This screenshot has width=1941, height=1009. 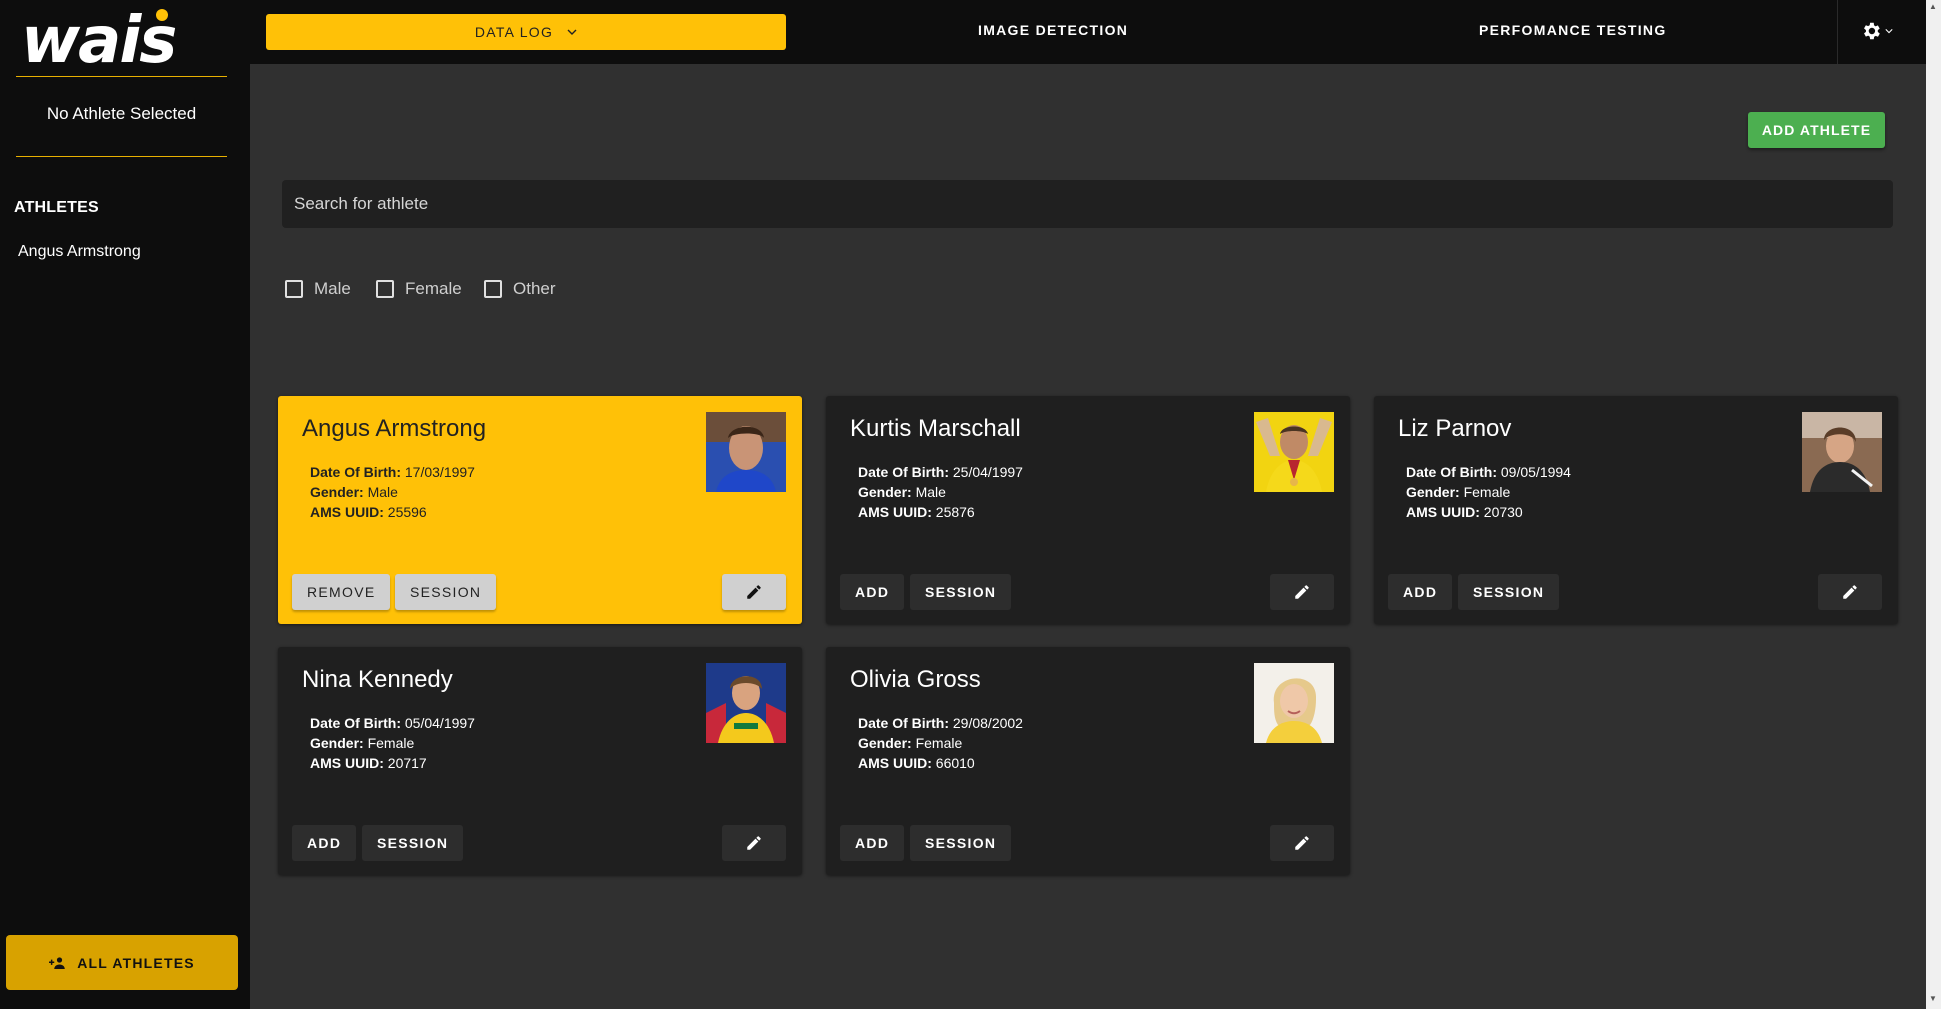 I want to click on other-checkbox, so click(x=493, y=289).